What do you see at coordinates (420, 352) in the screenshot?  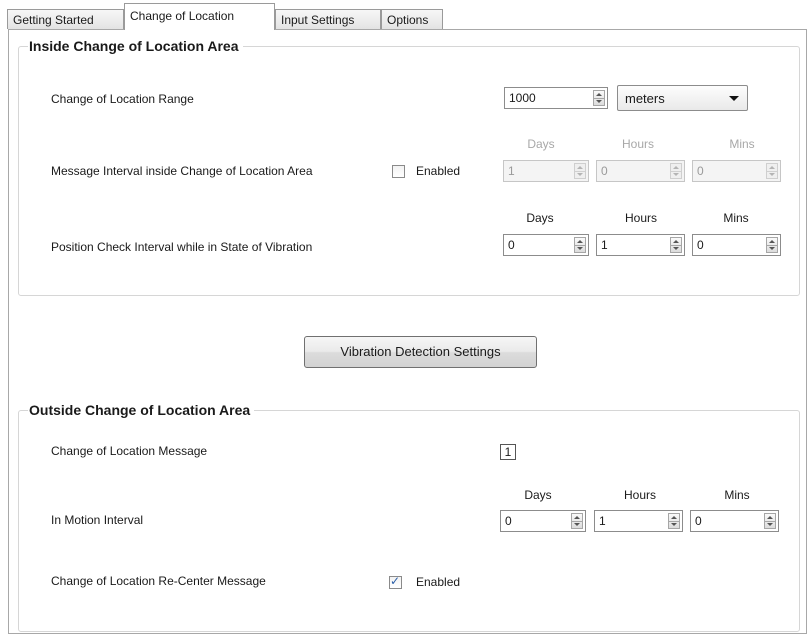 I see `vibration-detection-settings-button: Vibration Detection Settings` at bounding box center [420, 352].